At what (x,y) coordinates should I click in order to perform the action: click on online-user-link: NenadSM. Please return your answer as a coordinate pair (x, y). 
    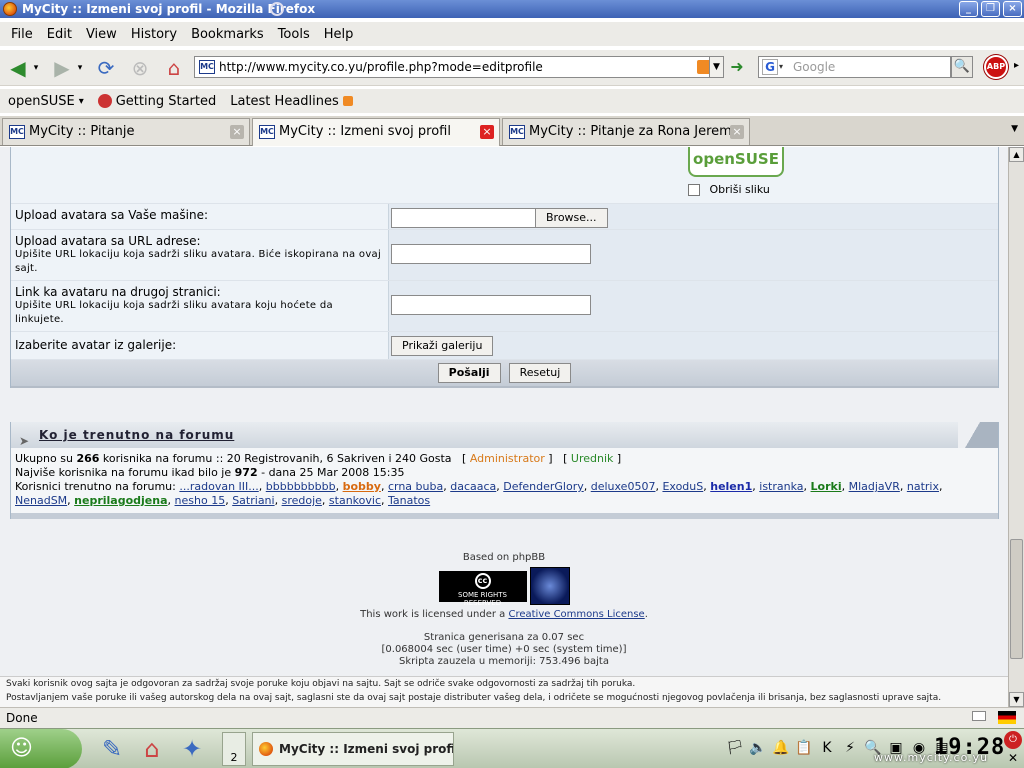
    Looking at the image, I should click on (41, 500).